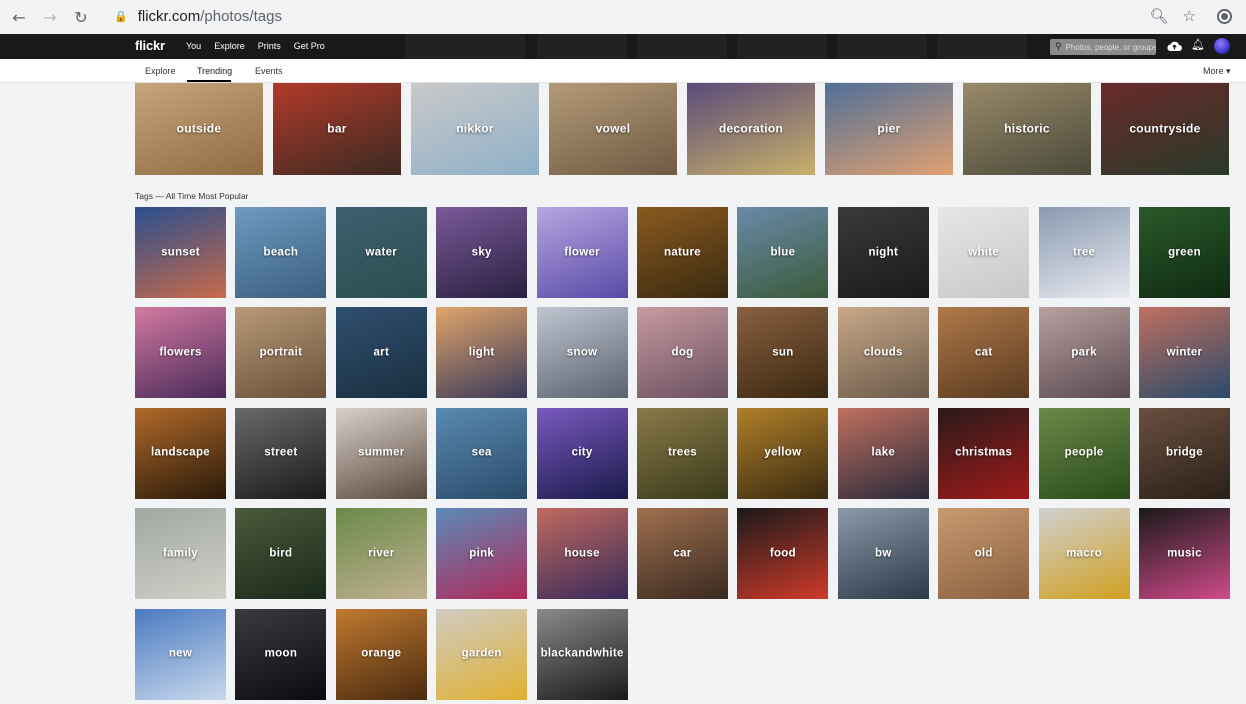 The height and width of the screenshot is (704, 1246). I want to click on tag-tile-snow: snow, so click(582, 353).